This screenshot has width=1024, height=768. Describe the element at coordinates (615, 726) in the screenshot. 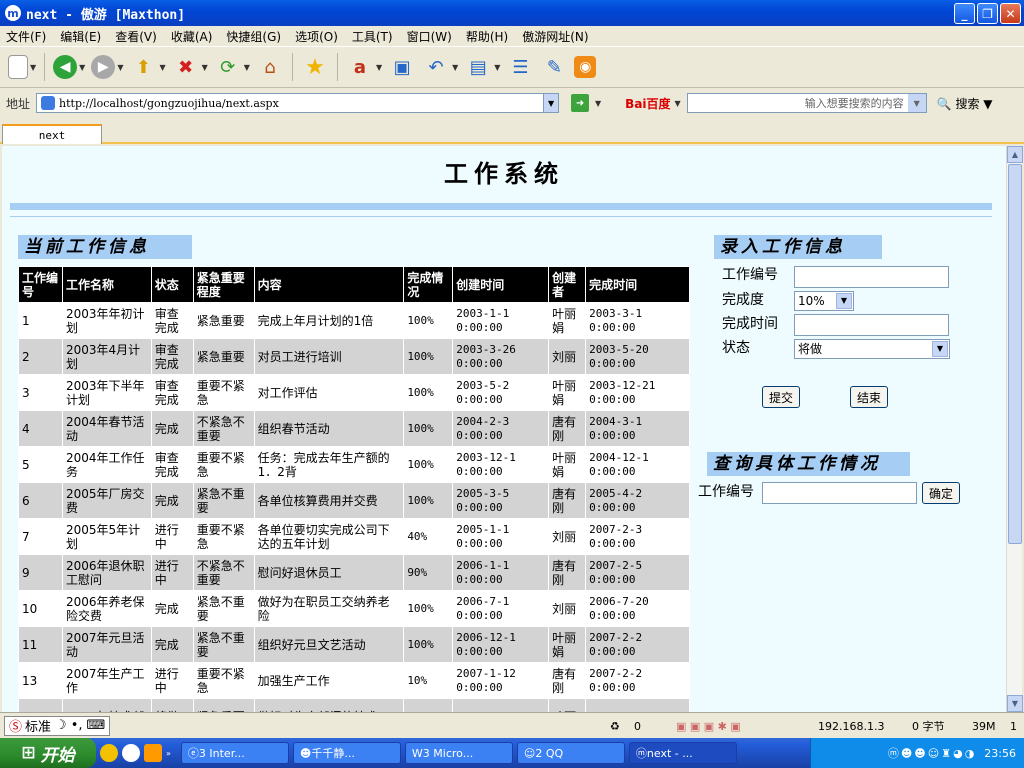

I see `recycle-icon: ♻` at that location.